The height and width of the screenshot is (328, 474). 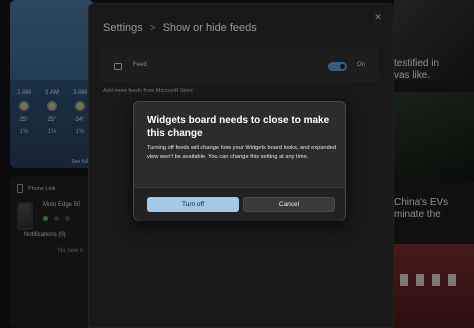 I want to click on turn-off-button: Turn off, so click(x=193, y=204).